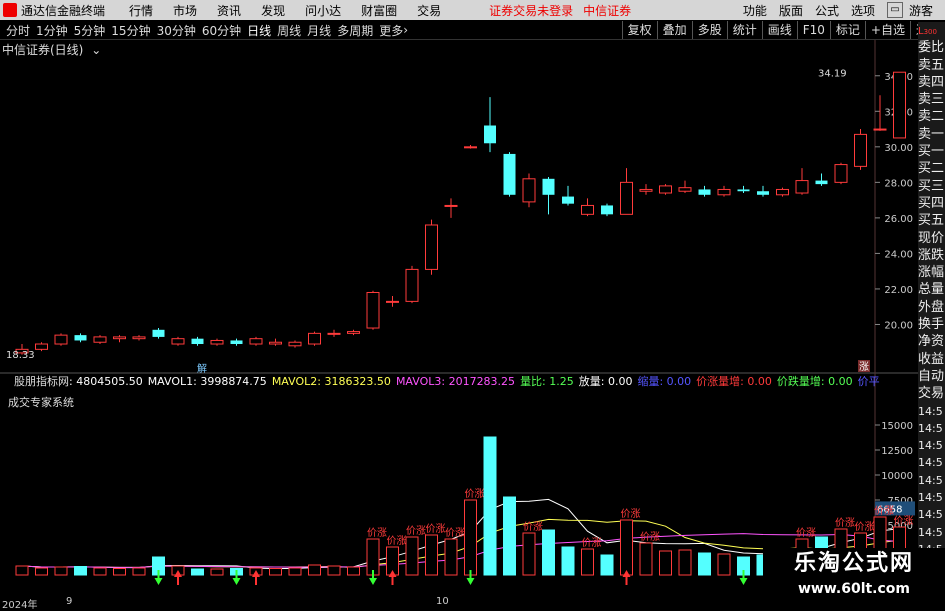 This screenshot has width=945, height=611. What do you see at coordinates (931, 168) in the screenshot?
I see `right-panel-item-7: 买二` at bounding box center [931, 168].